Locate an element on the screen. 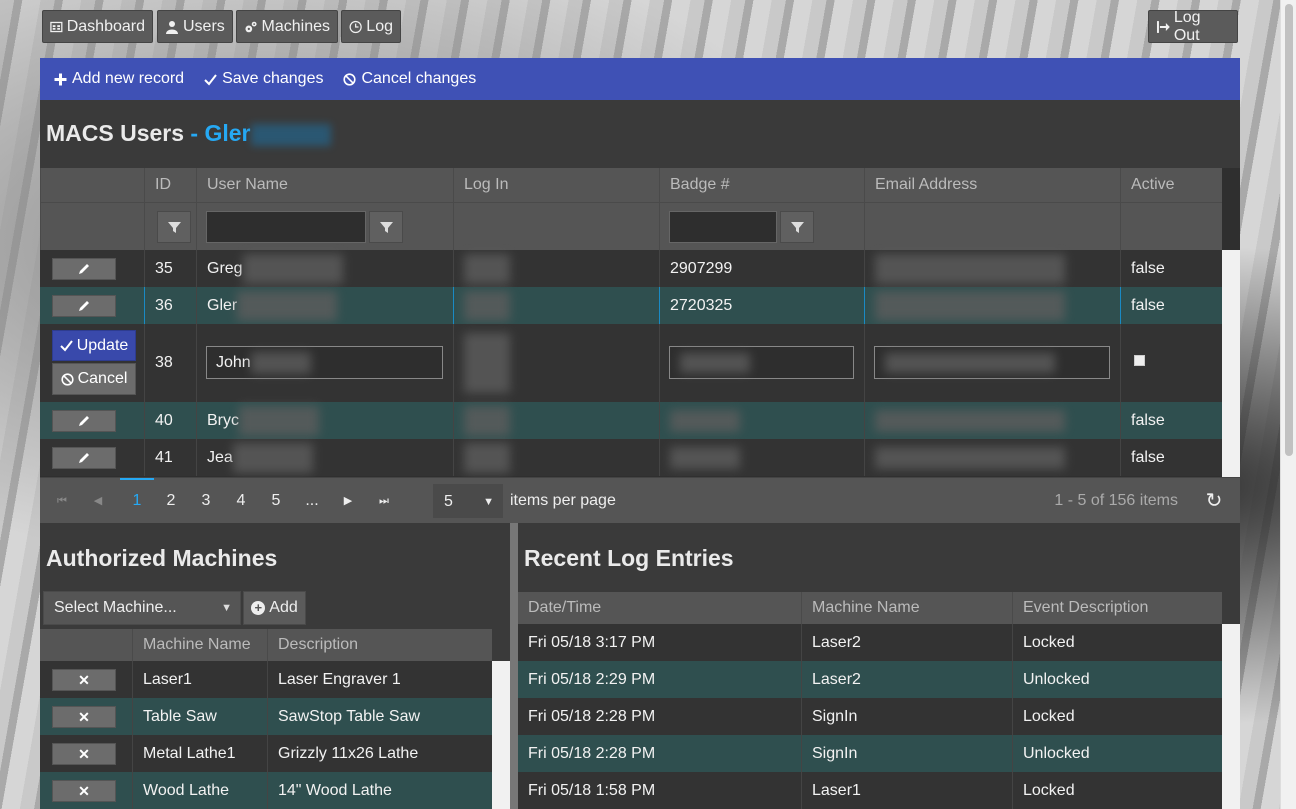 Image resolution: width=1296 pixels, height=809 pixels. page-3: 3 is located at coordinates (206, 501).